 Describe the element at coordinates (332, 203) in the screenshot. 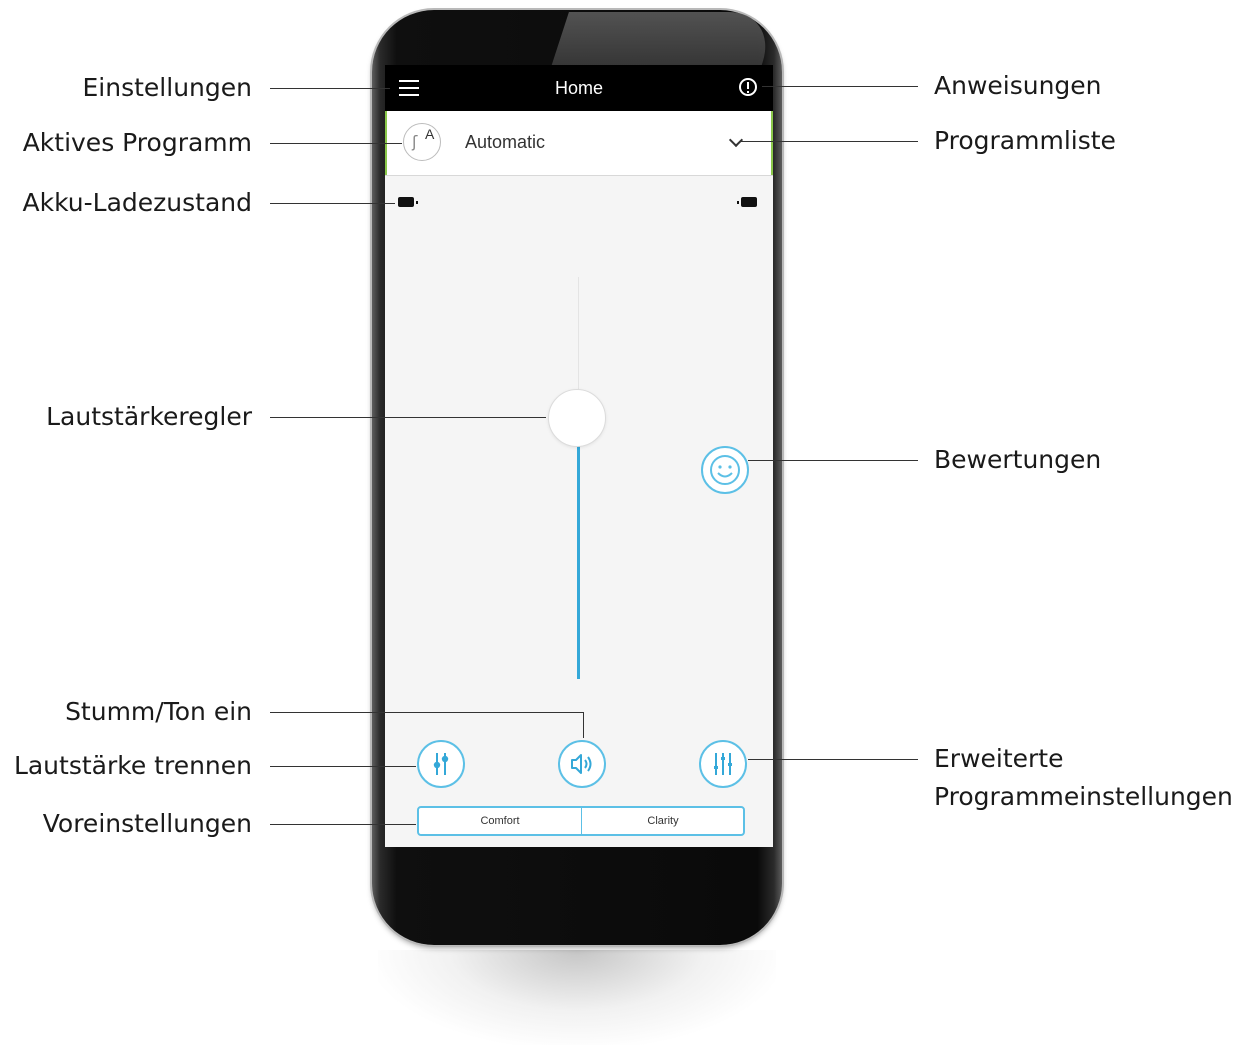

I see `callout-line-battery` at that location.